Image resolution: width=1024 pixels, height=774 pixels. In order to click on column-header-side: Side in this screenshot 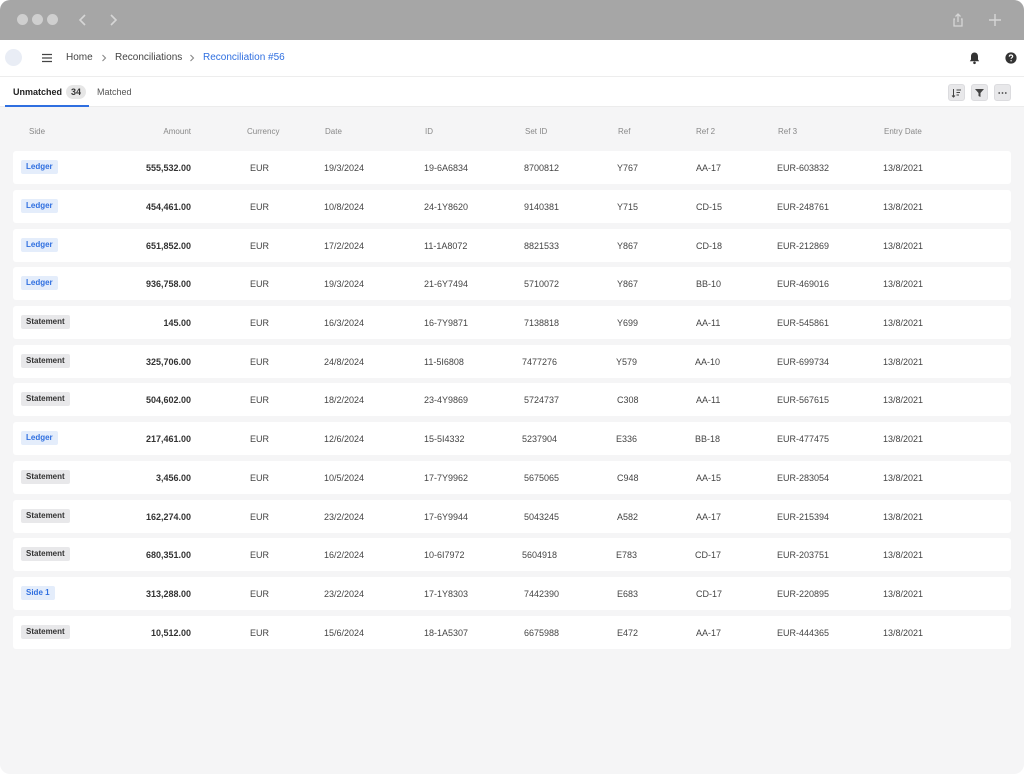, I will do `click(37, 131)`.